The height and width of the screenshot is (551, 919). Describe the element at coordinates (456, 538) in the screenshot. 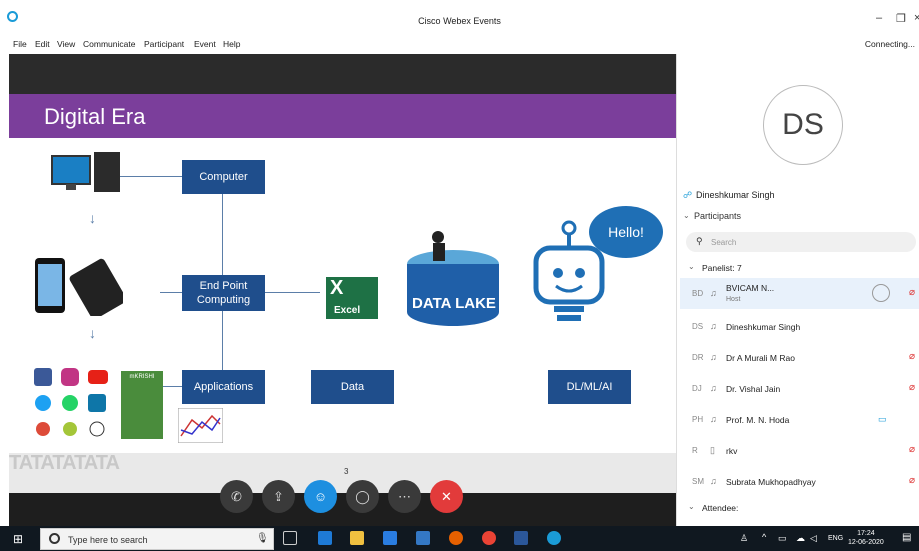

I see `firefox-icon` at that location.